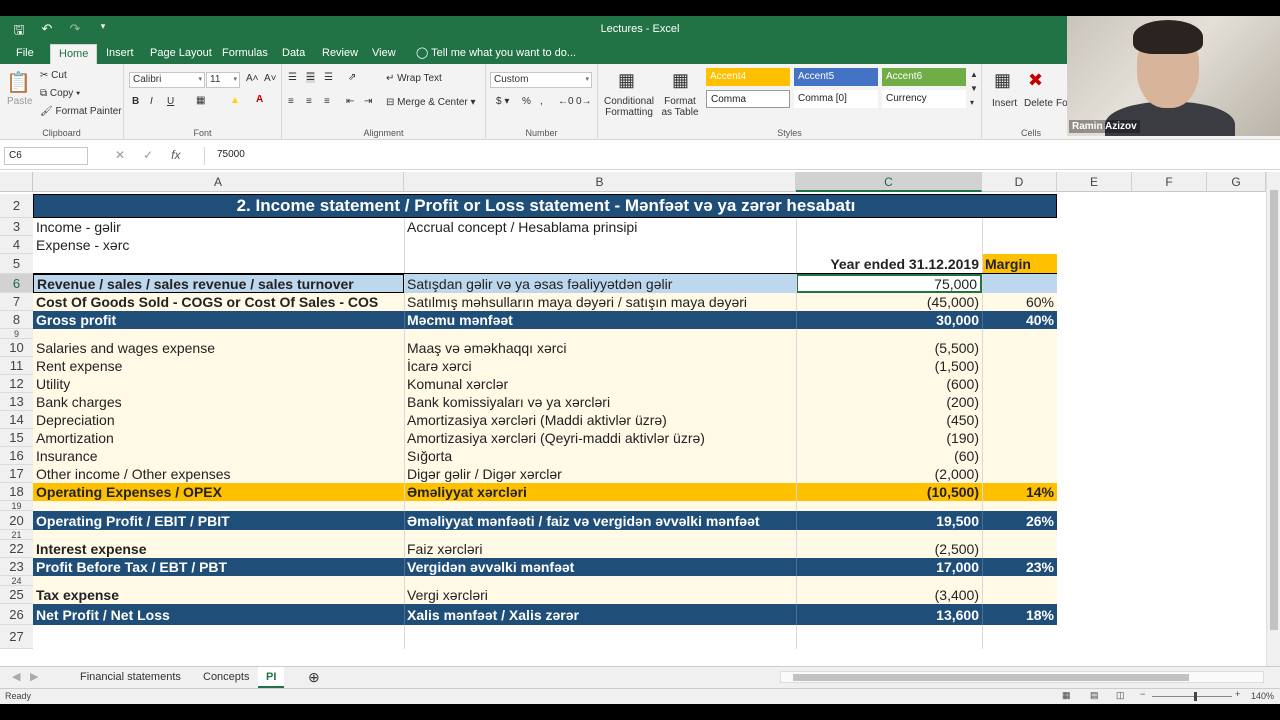  What do you see at coordinates (16, 227) in the screenshot?
I see `row-header: 3` at bounding box center [16, 227].